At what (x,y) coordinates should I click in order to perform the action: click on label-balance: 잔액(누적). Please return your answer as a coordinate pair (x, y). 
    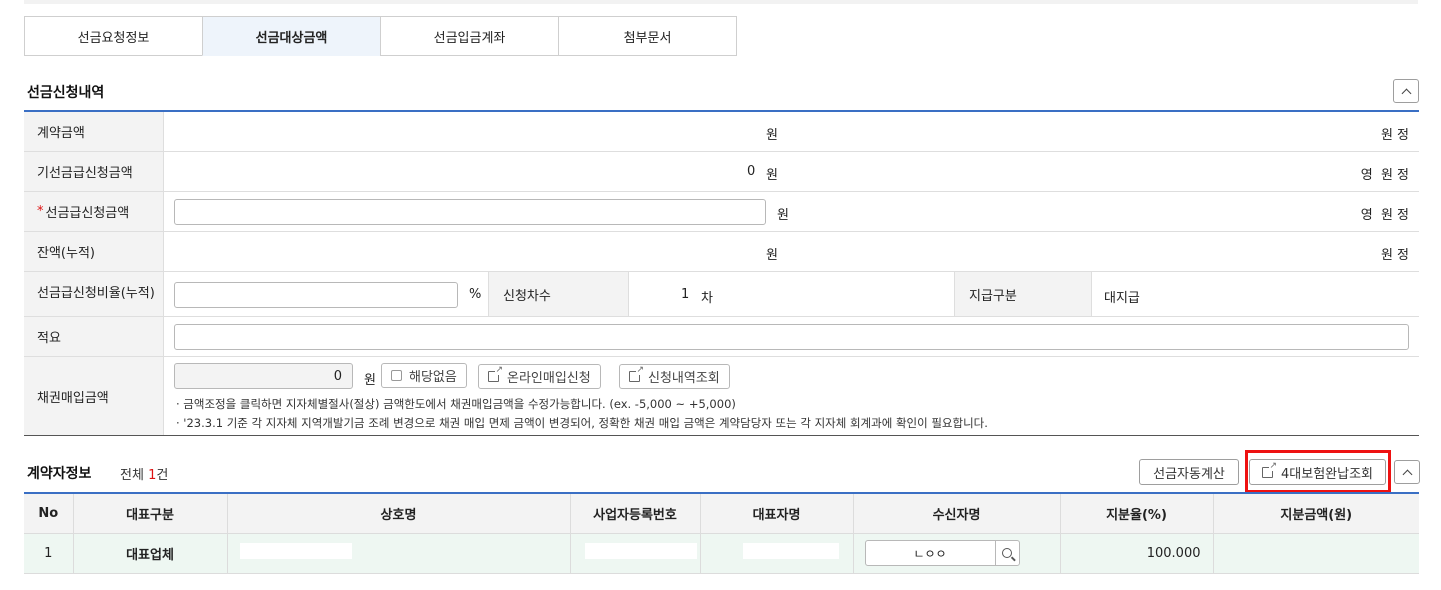
    Looking at the image, I should click on (94, 251).